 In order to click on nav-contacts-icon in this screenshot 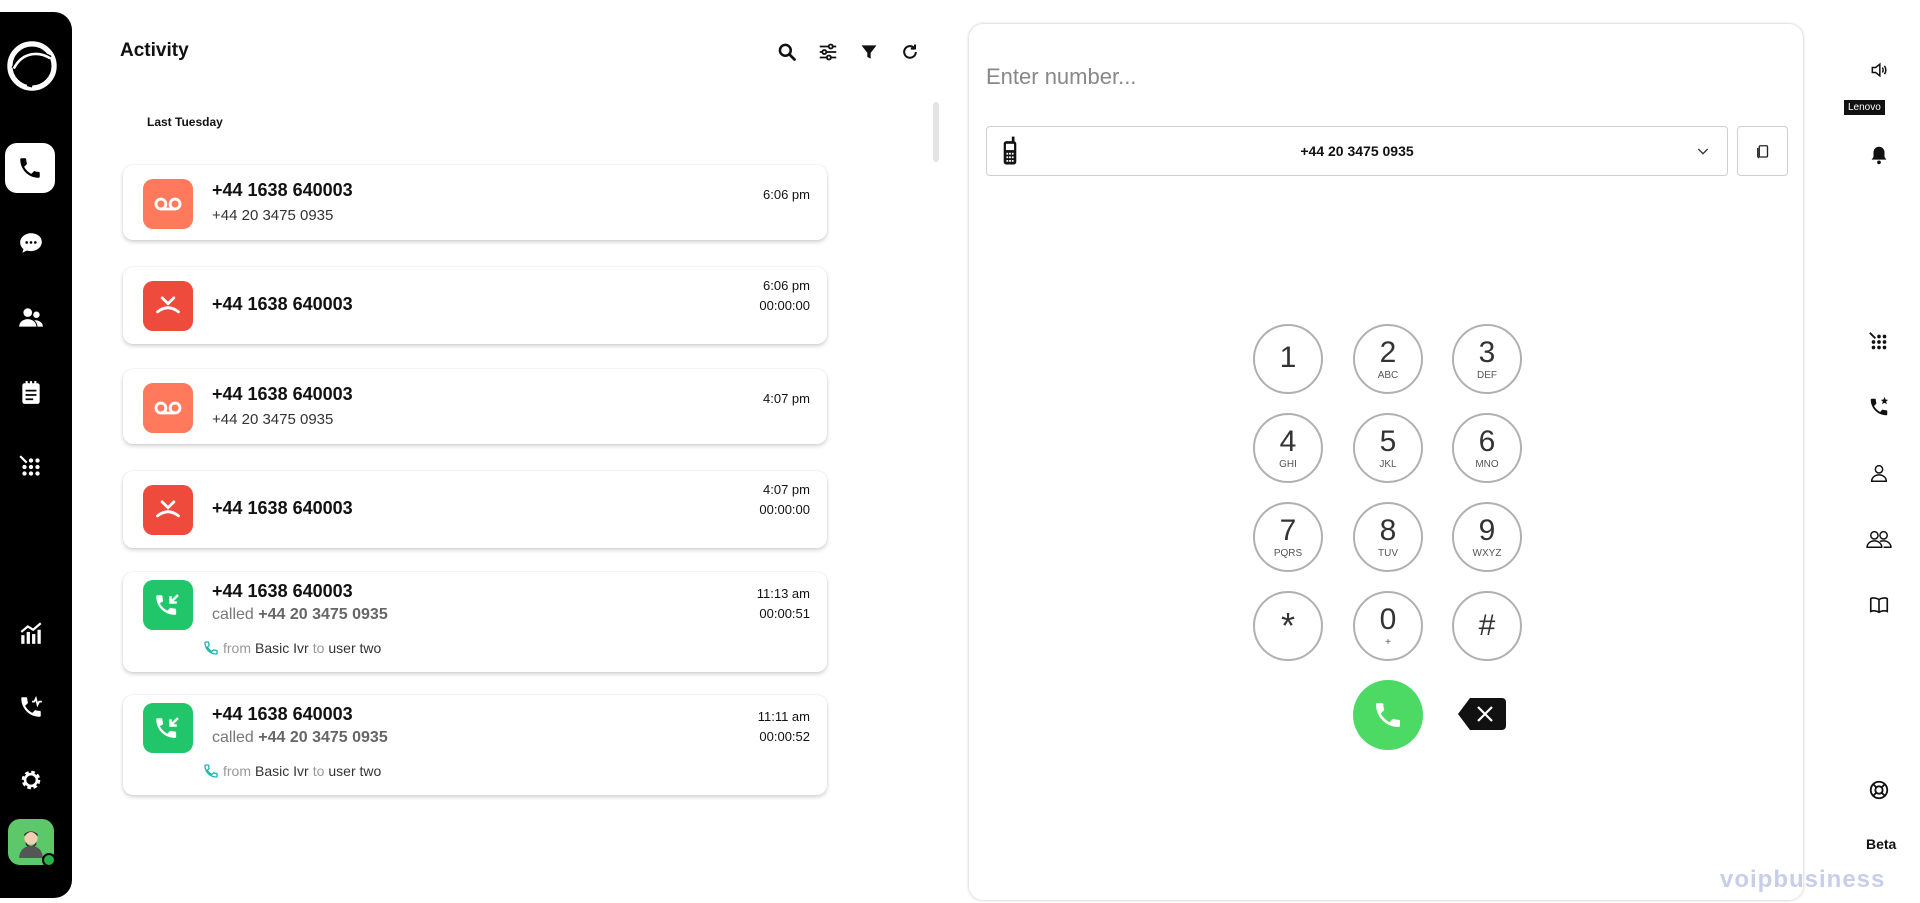, I will do `click(31, 318)`.